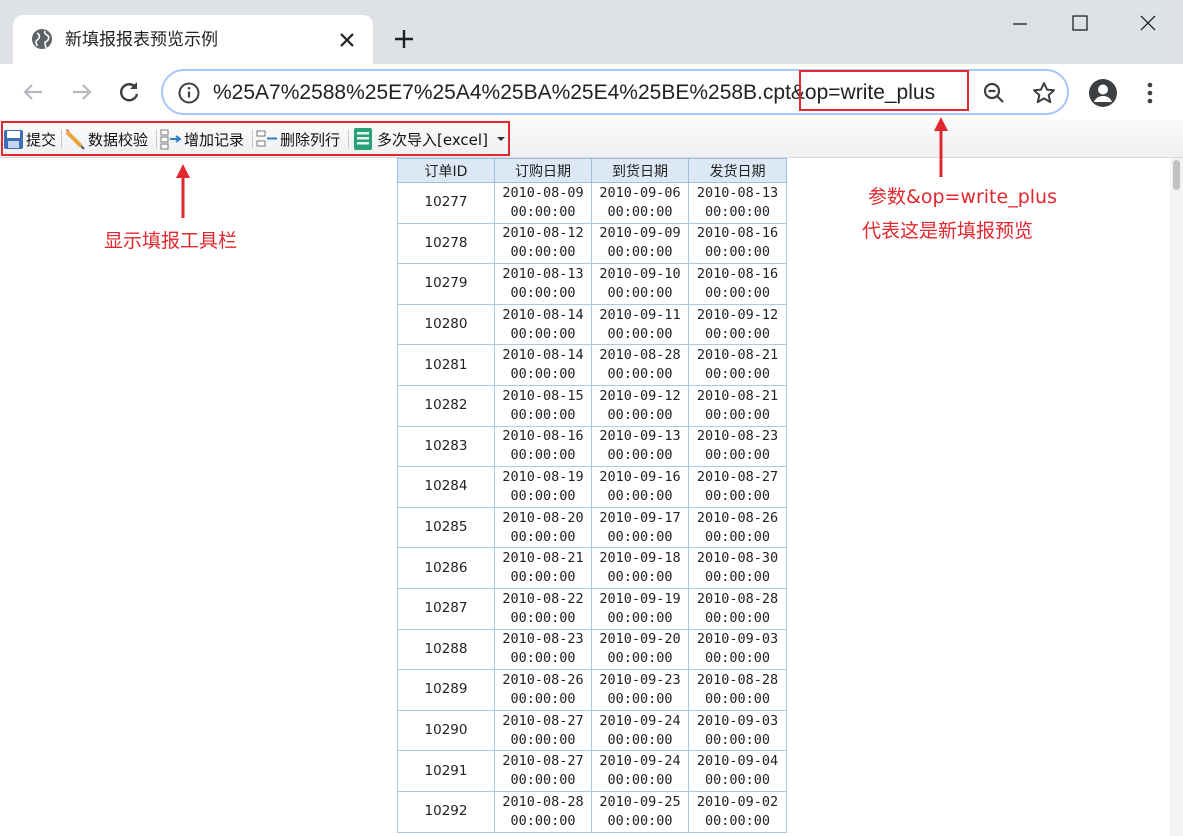 This screenshot has width=1183, height=836. I want to click on arrival-date-cell: 2010-09-23 00:00:00, so click(640, 690).